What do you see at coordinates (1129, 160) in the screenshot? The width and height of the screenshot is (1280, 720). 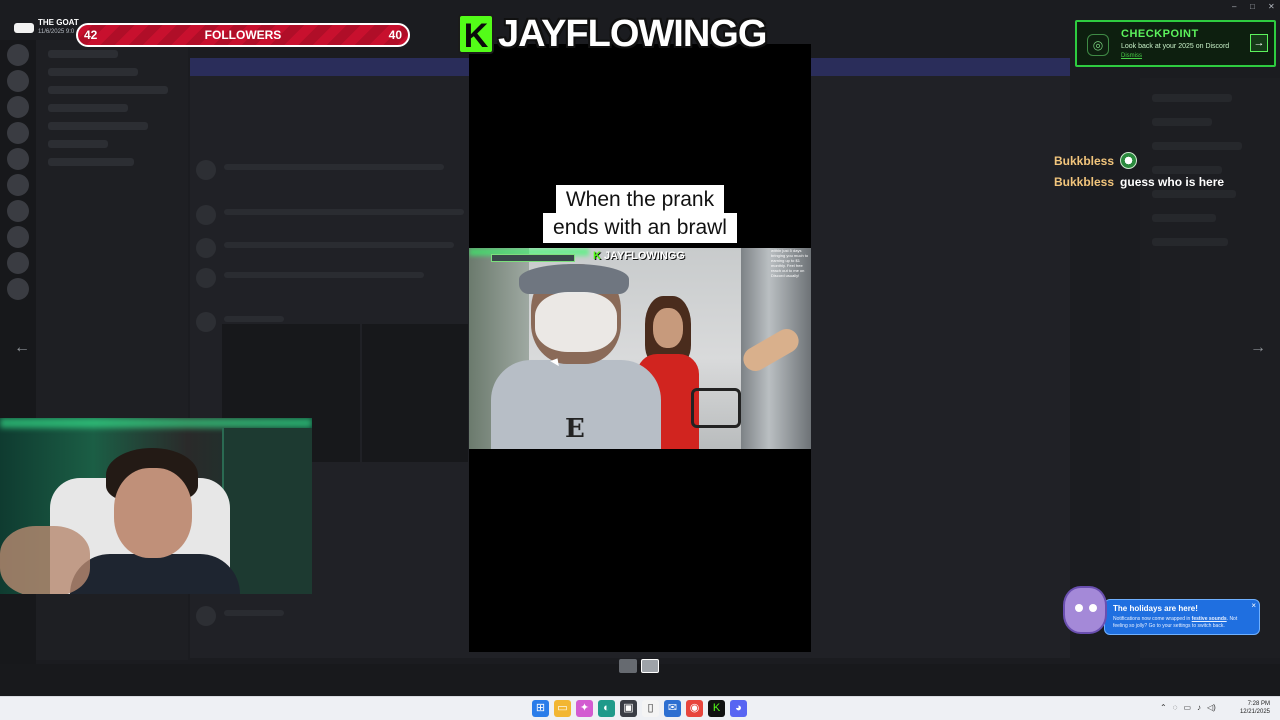 I see `soccer-ball-emote-icon` at bounding box center [1129, 160].